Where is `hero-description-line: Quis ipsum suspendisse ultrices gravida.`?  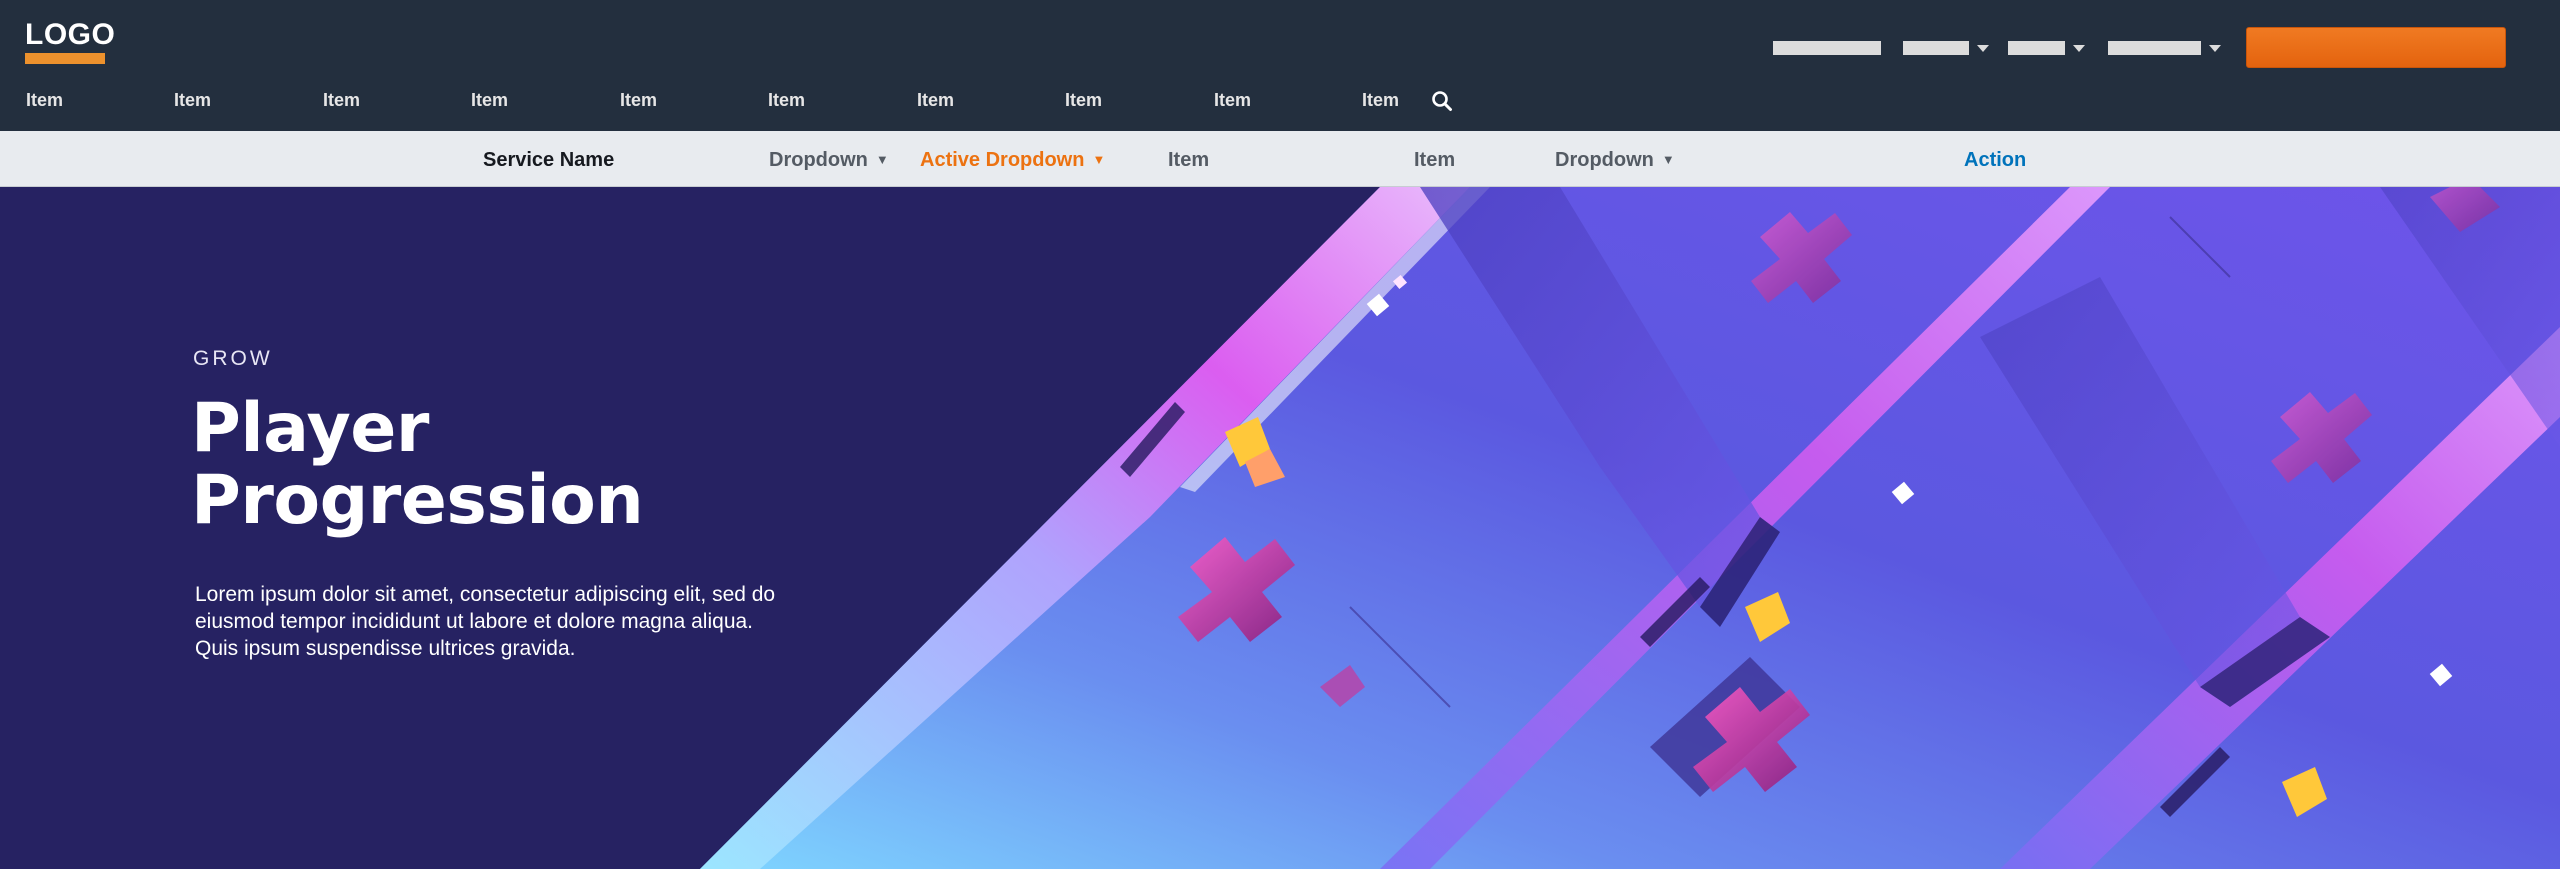
hero-description-line: Quis ipsum suspendisse ultrices gravida. is located at coordinates (385, 648).